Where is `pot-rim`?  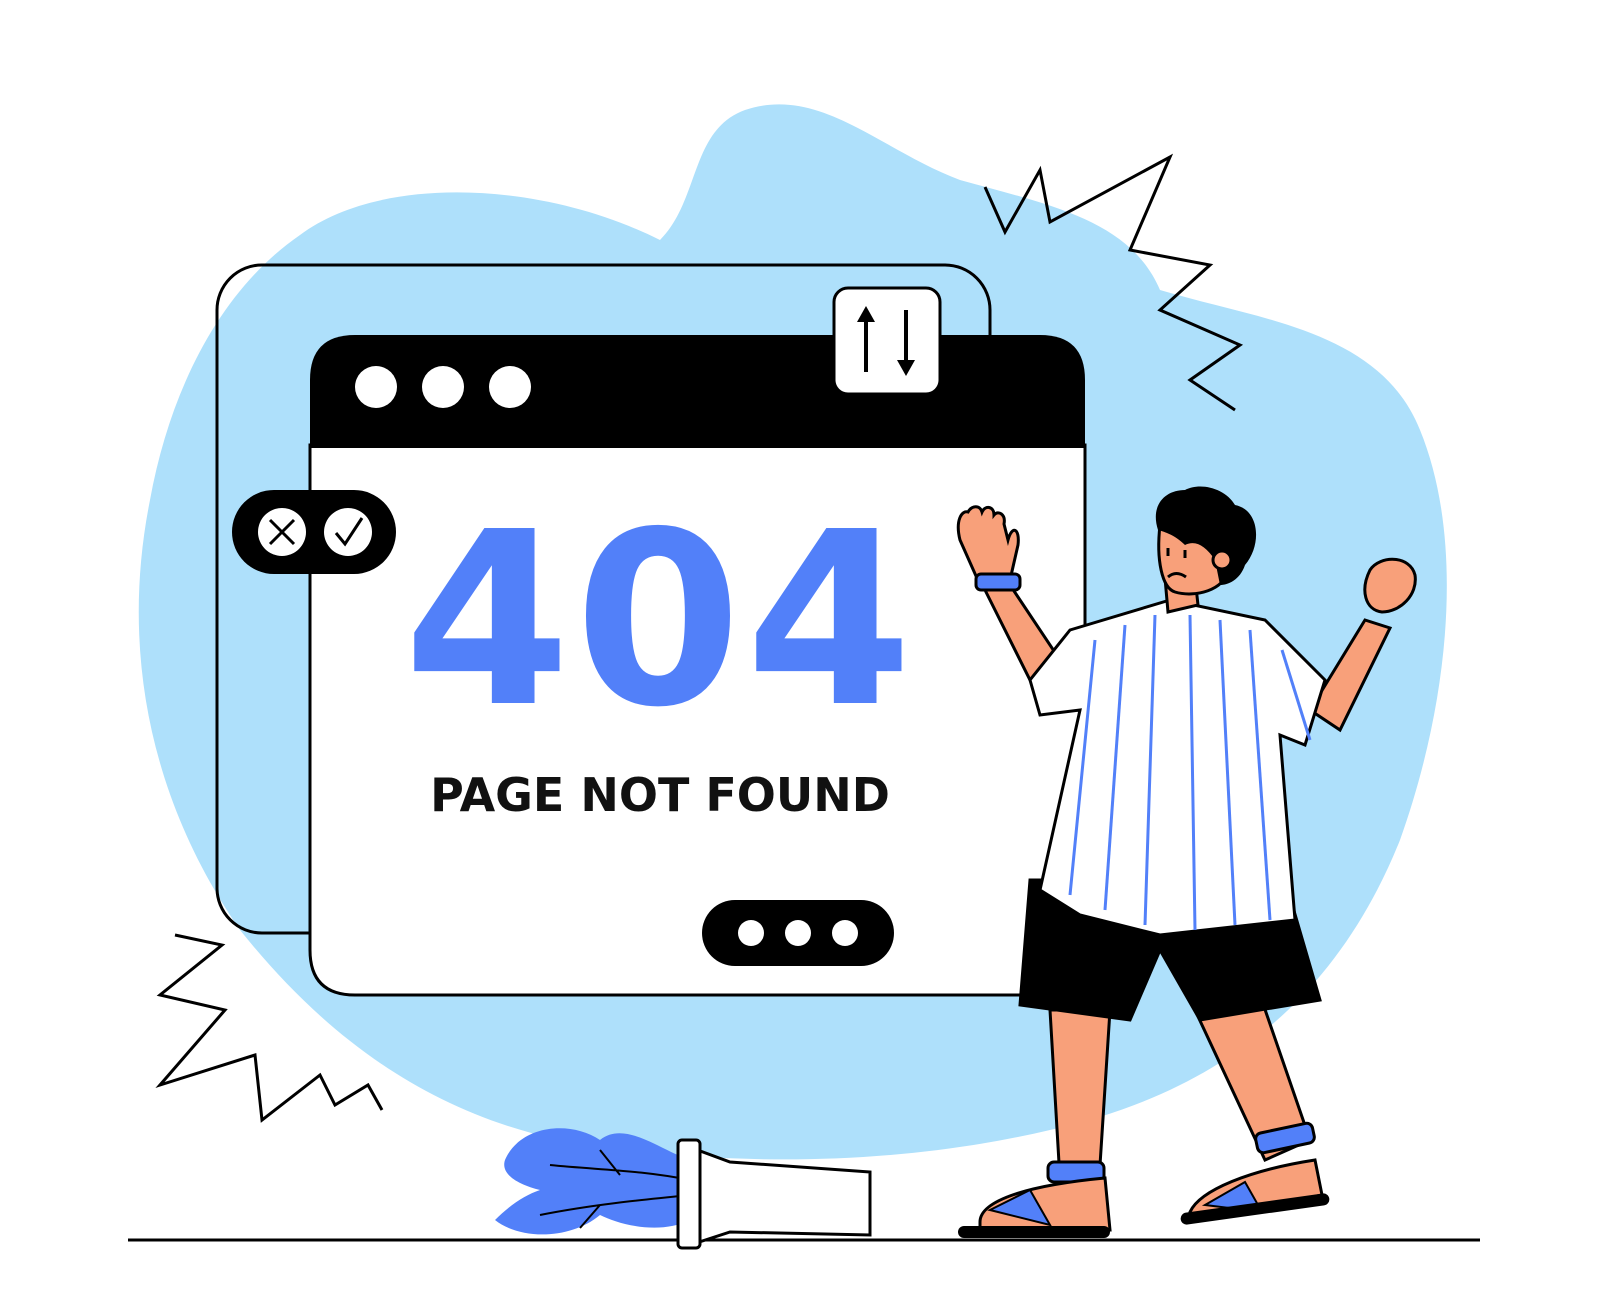 pot-rim is located at coordinates (689, 1194).